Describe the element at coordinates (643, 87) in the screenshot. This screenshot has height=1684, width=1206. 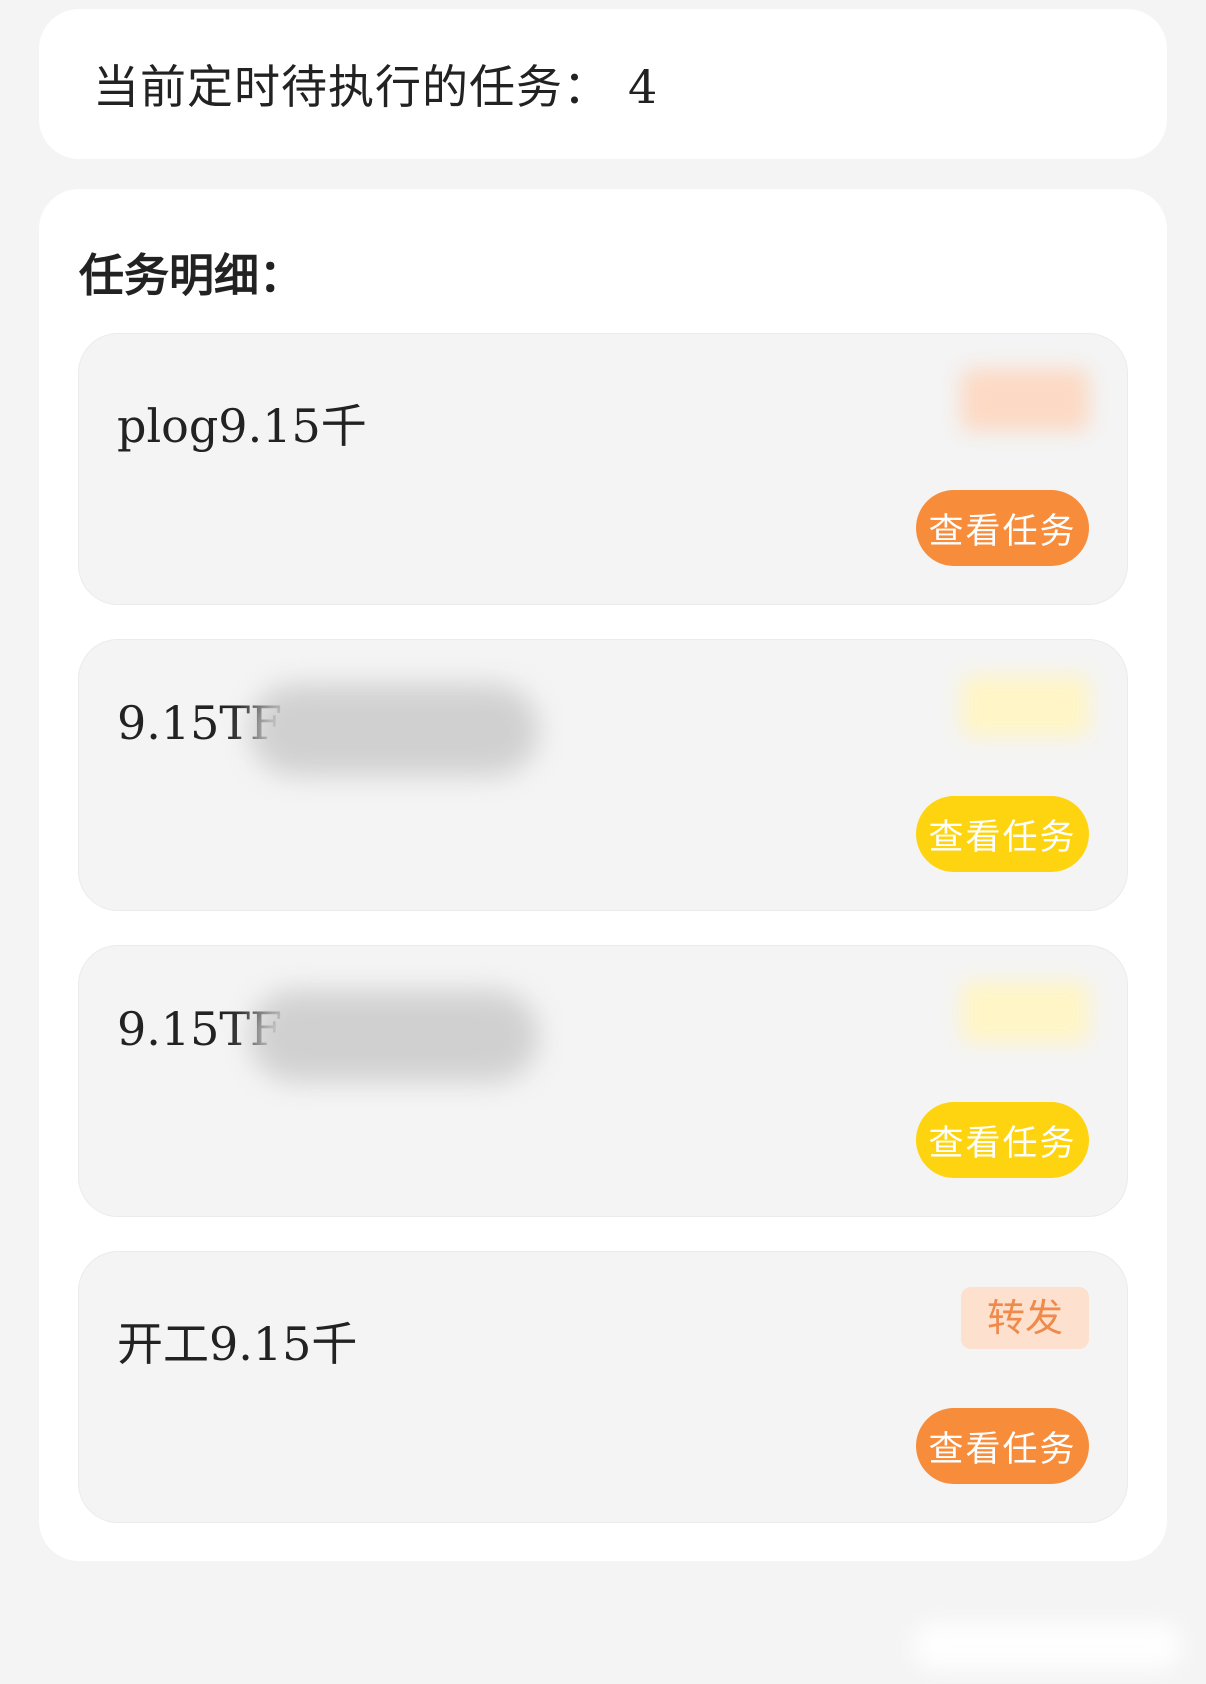
I see `pending-tasks-count: 4` at that location.